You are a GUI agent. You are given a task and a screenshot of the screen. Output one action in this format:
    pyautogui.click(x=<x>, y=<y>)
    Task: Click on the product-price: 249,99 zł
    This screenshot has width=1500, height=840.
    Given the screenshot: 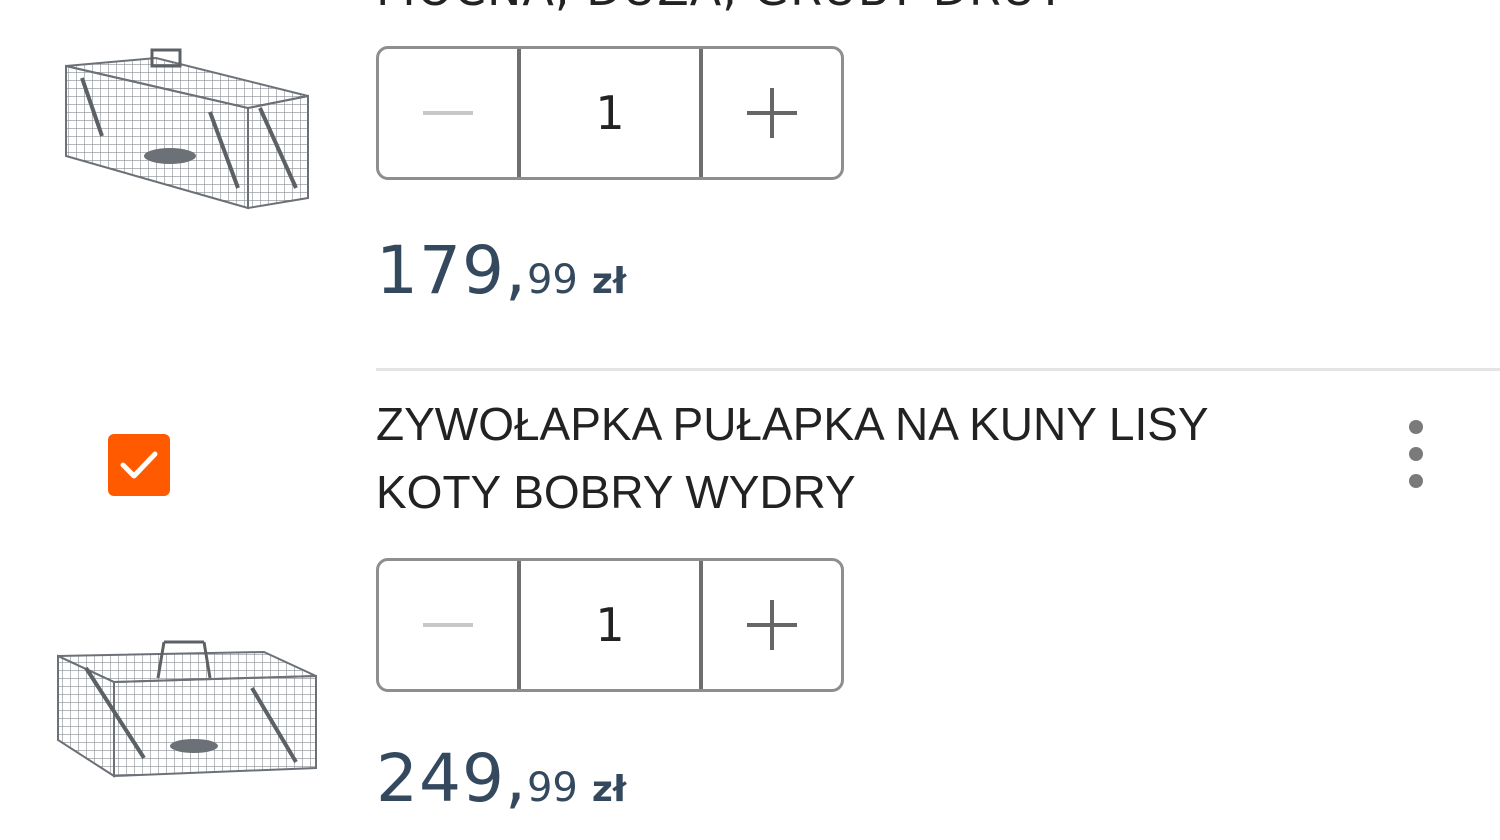 What is the action you would take?
    pyautogui.click(x=501, y=778)
    